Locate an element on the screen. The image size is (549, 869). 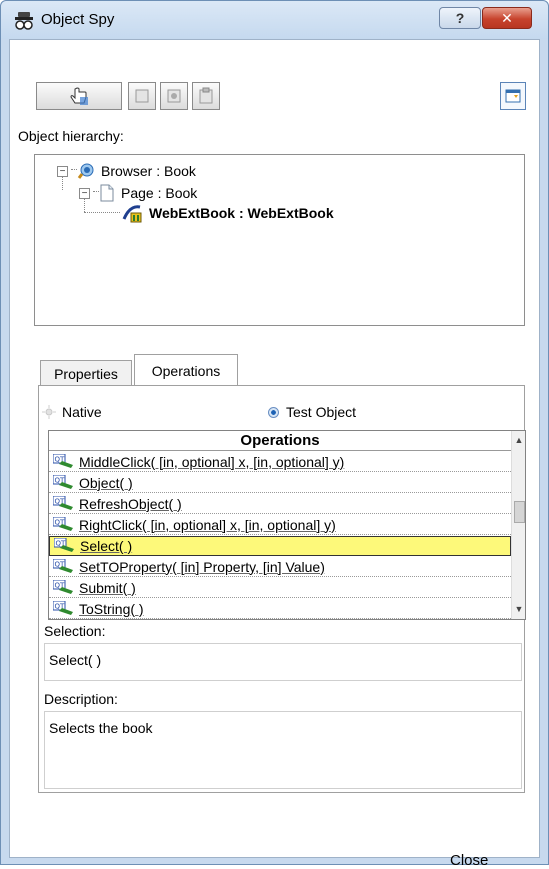
test-object-mode-option: Test Object is located at coordinates (312, 412).